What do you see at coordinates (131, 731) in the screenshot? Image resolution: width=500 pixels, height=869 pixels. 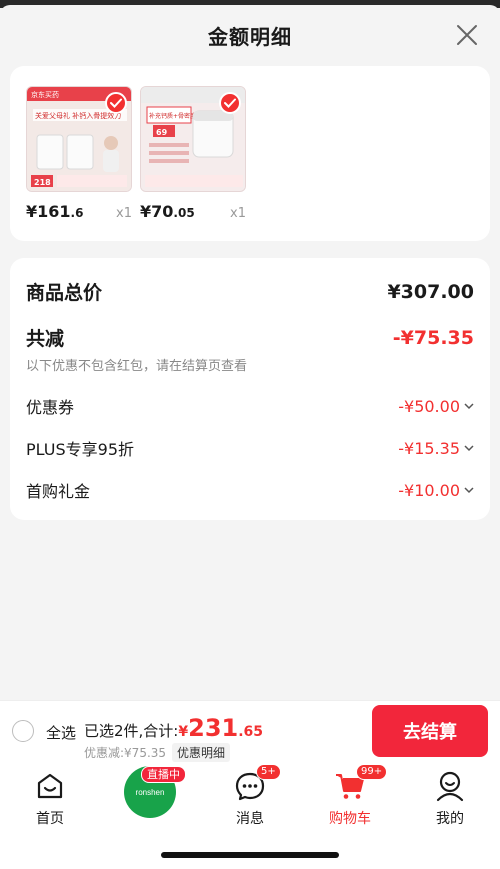 I see `selected-text: 已选2件,合计:` at bounding box center [131, 731].